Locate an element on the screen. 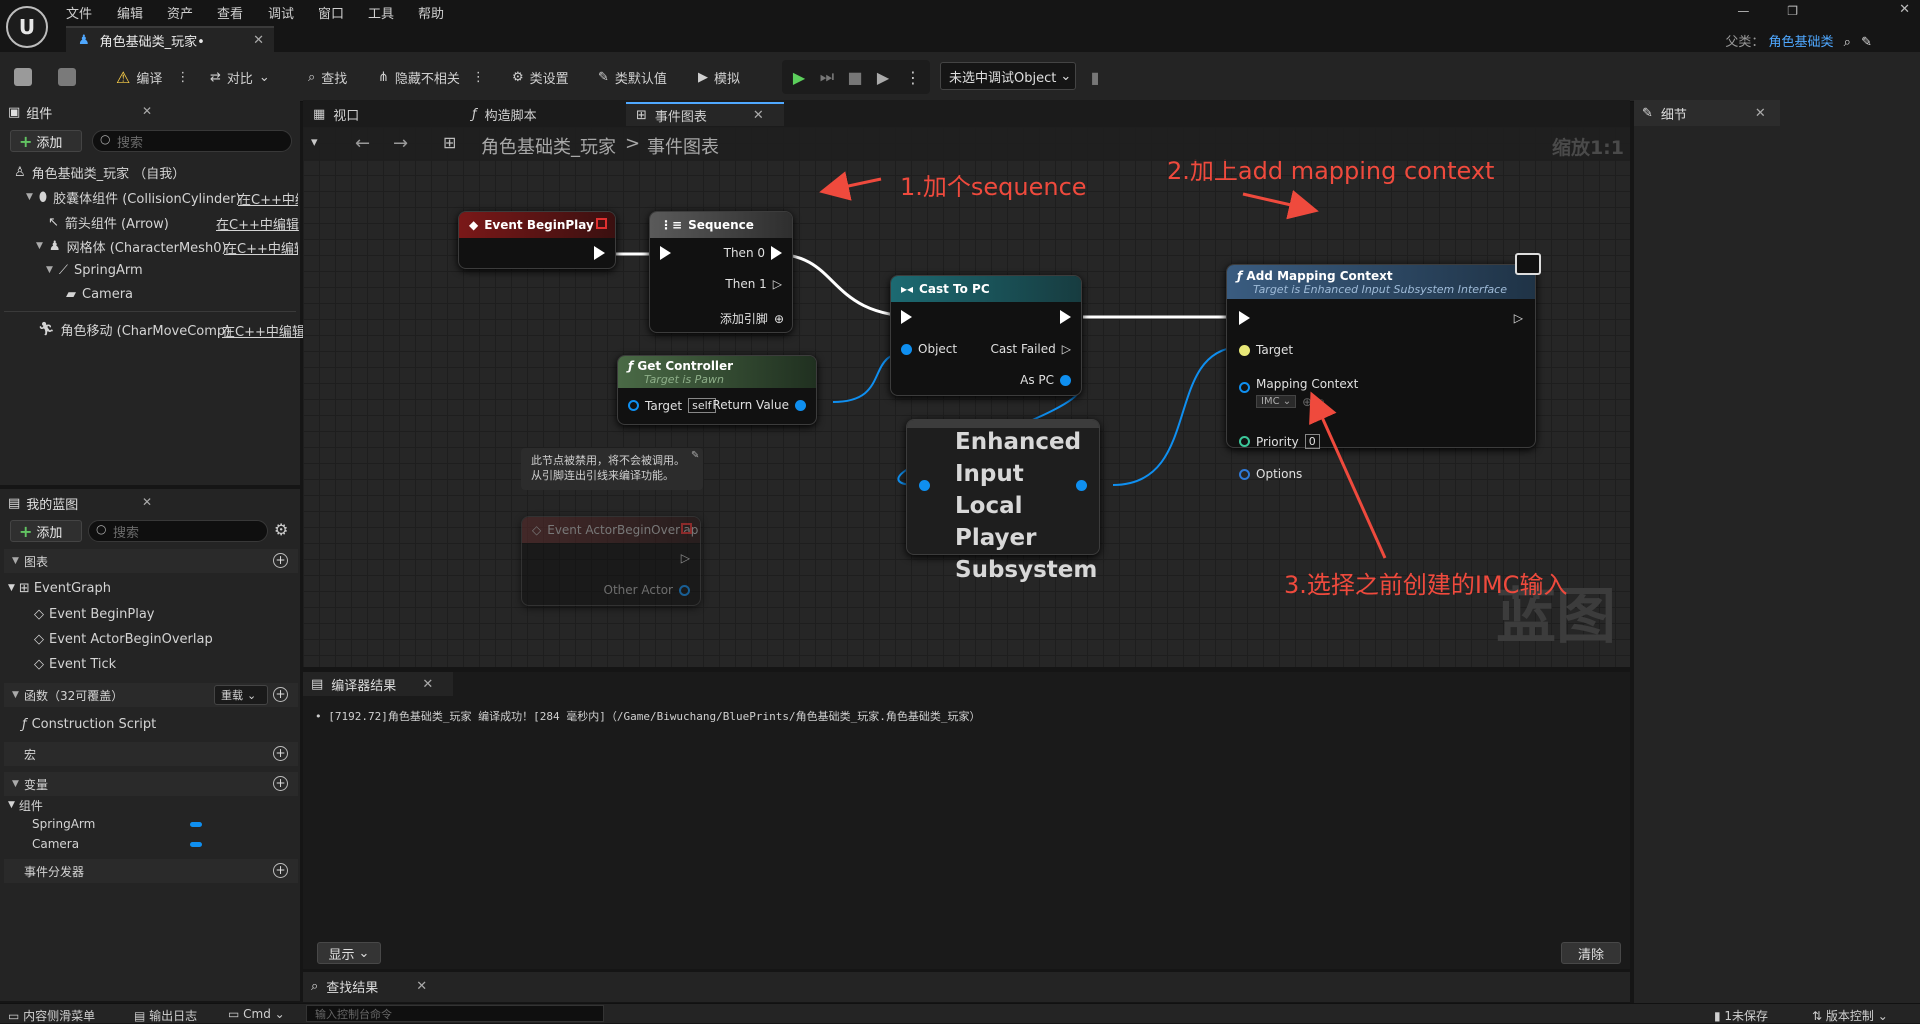  compile-button: ⚠ 编译 ⋮ is located at coordinates (152, 77).